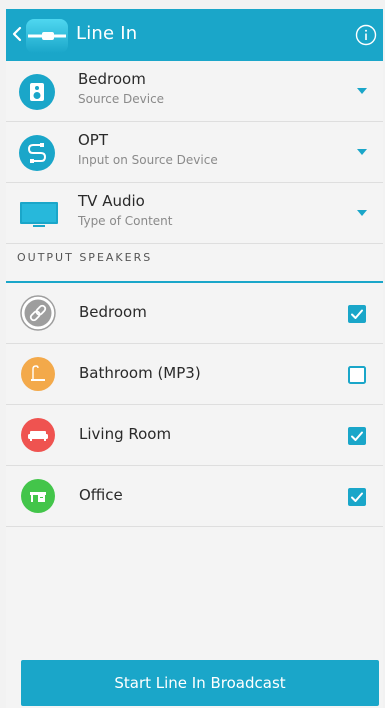  I want to click on sofa-icon, so click(38, 435).